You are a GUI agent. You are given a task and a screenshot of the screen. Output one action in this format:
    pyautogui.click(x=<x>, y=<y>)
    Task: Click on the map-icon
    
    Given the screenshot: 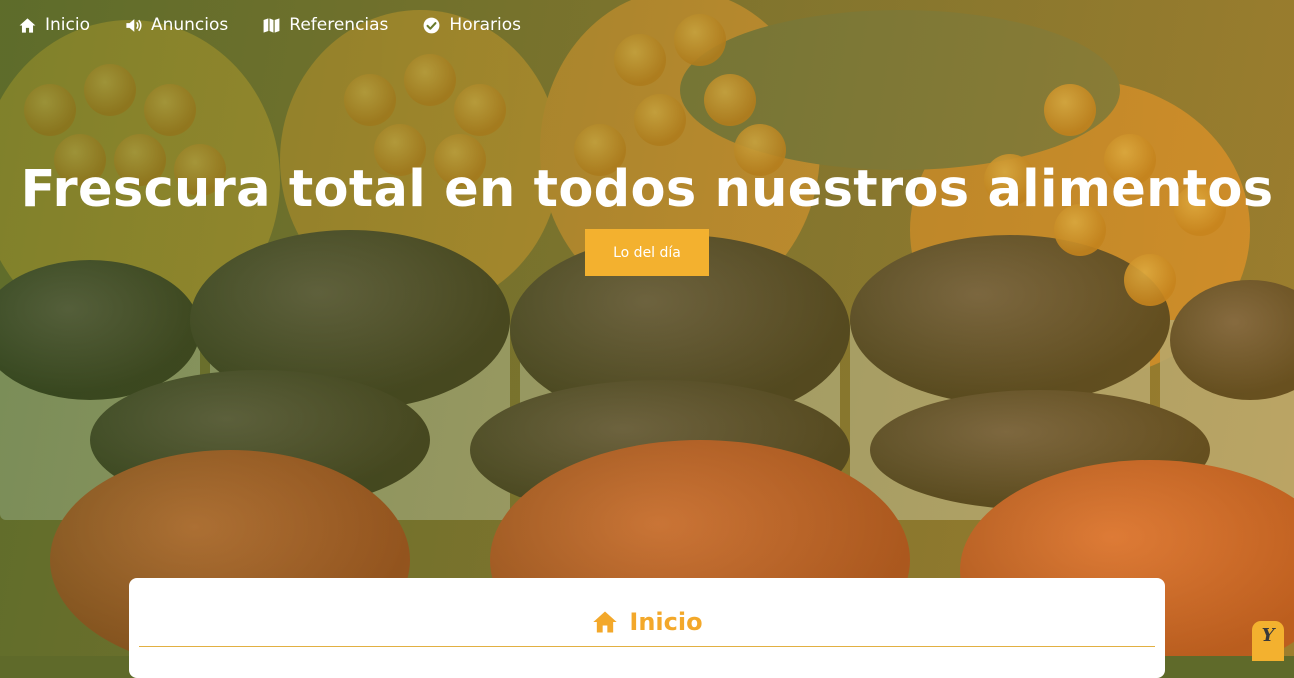 What is the action you would take?
    pyautogui.click(x=271, y=25)
    